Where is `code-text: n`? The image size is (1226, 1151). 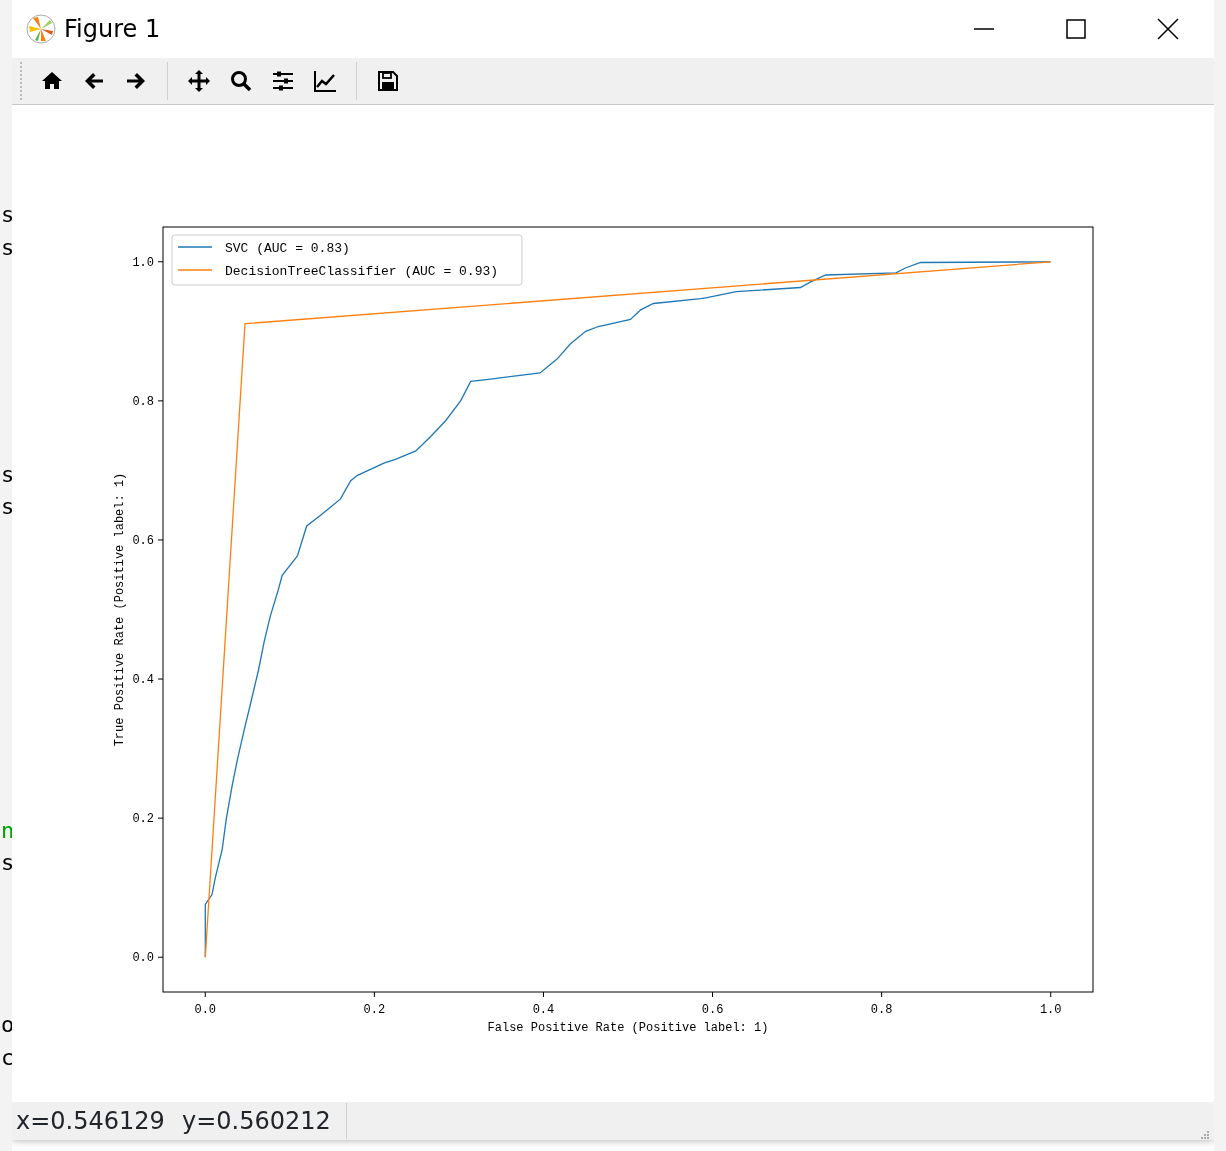
code-text: n is located at coordinates (6, 831).